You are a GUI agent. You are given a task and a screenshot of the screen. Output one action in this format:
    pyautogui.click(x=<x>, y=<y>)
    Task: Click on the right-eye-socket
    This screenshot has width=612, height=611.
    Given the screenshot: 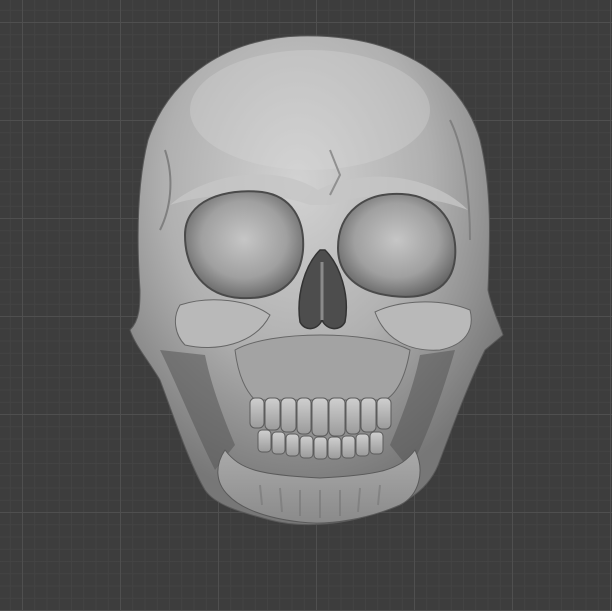 What is the action you would take?
    pyautogui.click(x=396, y=245)
    